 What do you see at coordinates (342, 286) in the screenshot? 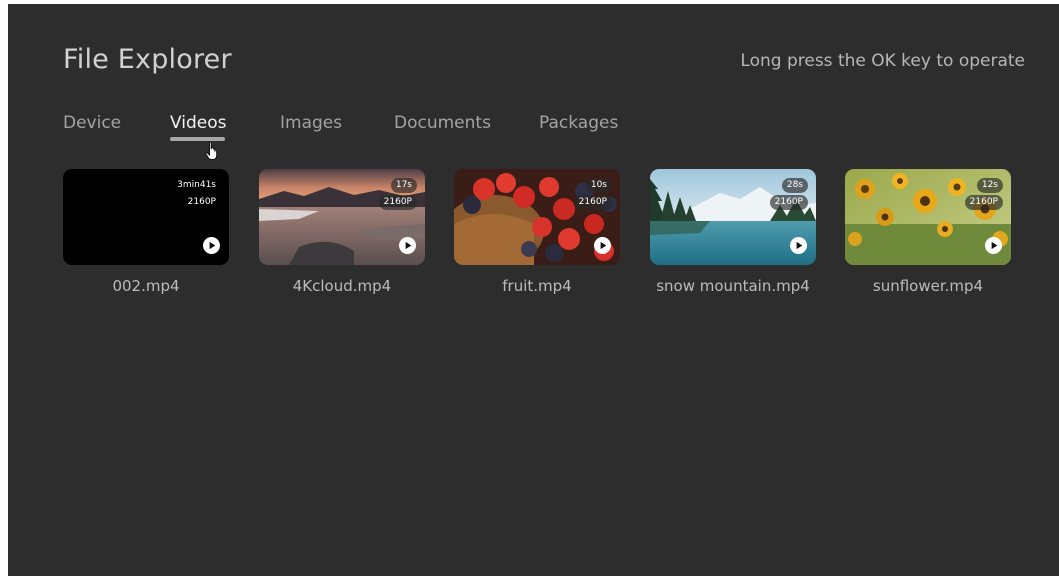
I see `video-file-name: 4Kcloud.mp4` at bounding box center [342, 286].